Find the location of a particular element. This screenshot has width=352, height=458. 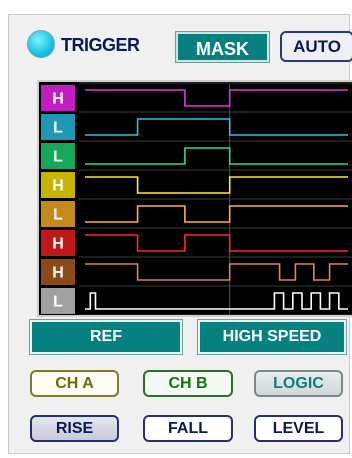

ref-button: REF is located at coordinates (106, 337).